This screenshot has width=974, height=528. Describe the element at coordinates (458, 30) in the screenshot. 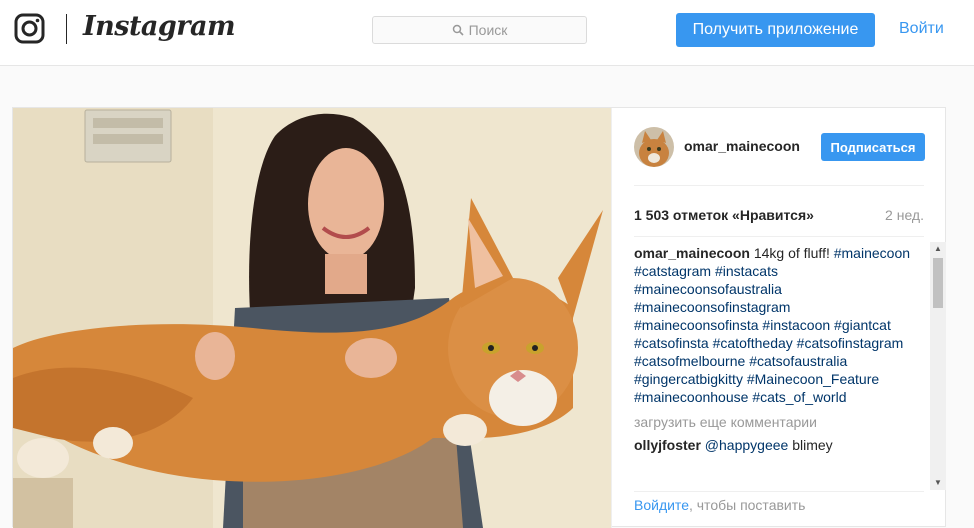

I see `search-icon` at that location.